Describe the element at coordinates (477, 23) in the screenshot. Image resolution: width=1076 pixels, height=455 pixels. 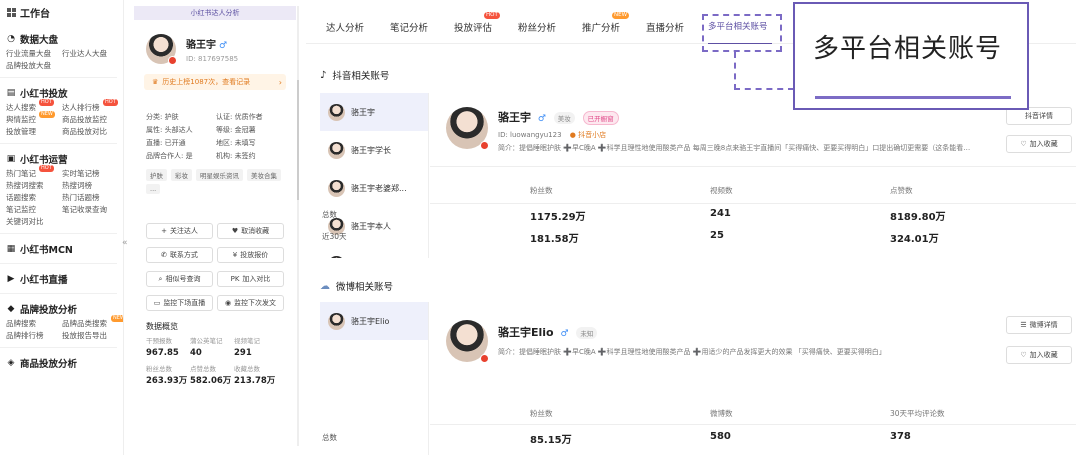
I see `tab-item: 投放评估 HOT` at that location.